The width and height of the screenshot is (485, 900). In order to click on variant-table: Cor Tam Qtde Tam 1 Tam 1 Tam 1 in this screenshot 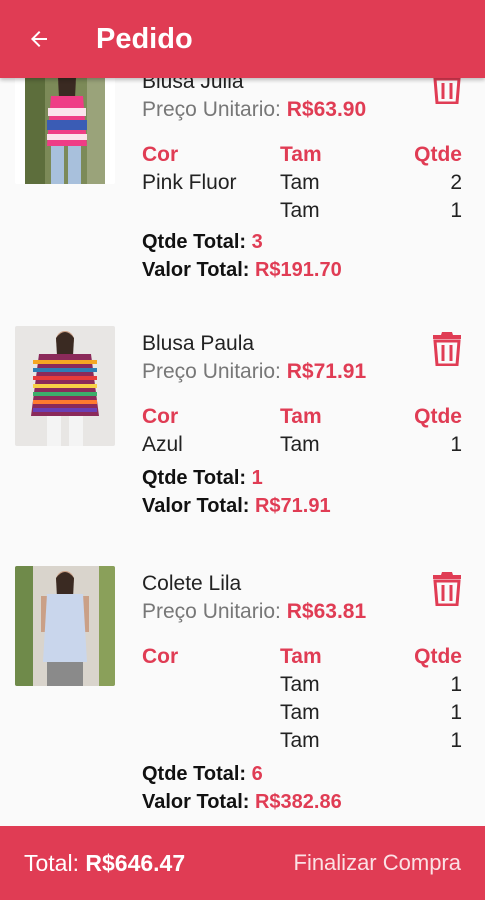, I will do `click(302, 699)`.